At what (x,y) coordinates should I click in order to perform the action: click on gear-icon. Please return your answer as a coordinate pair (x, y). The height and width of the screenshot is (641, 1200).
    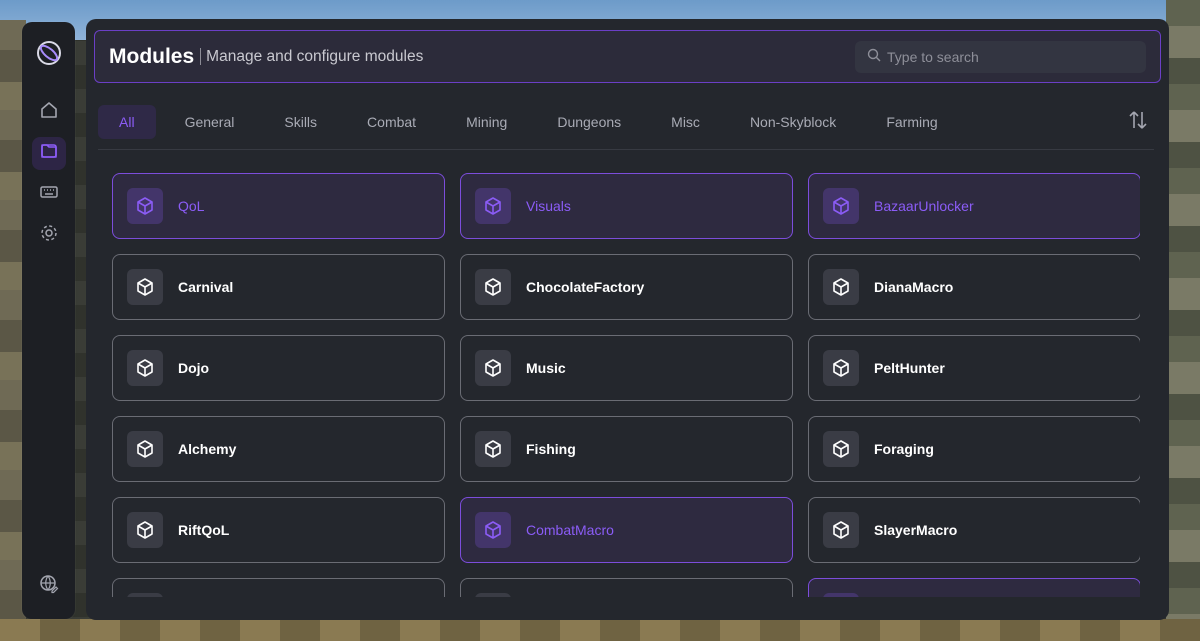
    Looking at the image, I should click on (49, 235).